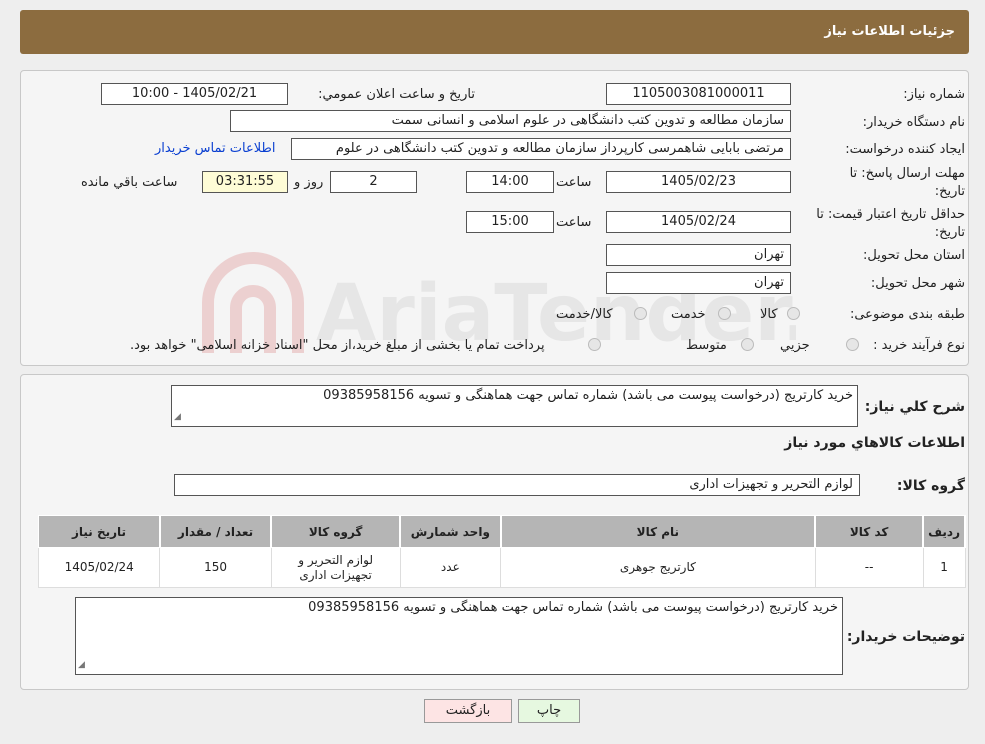 The image size is (985, 744). I want to click on category-label: طبقه بندی موضوعی:, so click(907, 314).